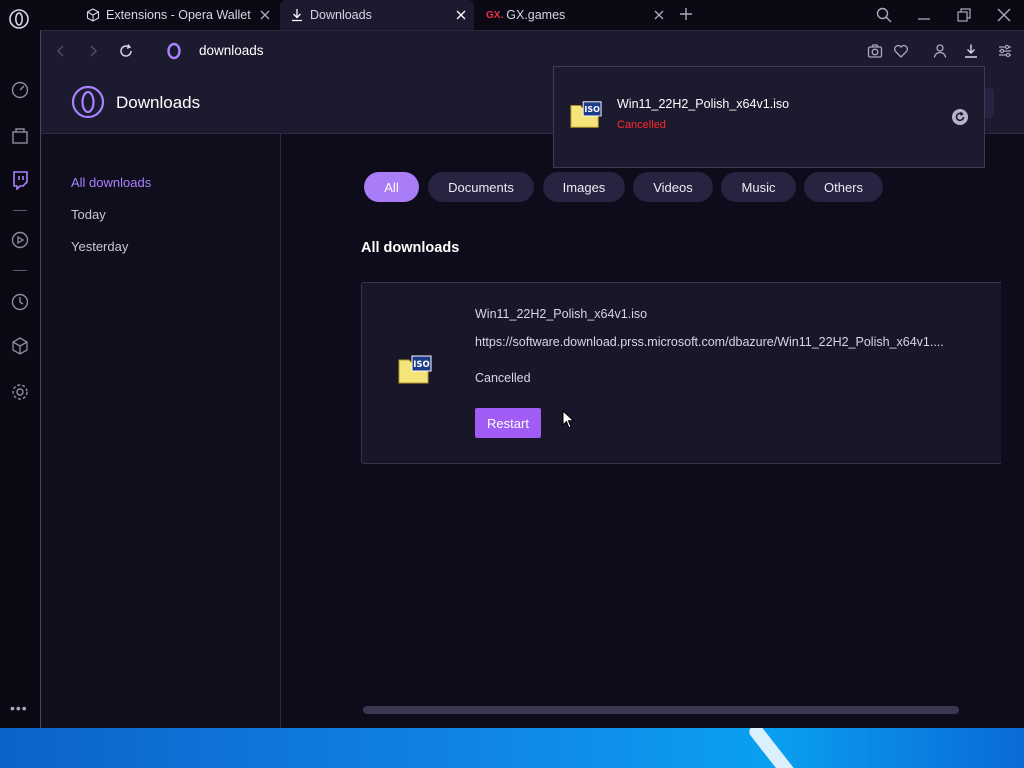  I want to click on page-title: Downloads, so click(158, 102).